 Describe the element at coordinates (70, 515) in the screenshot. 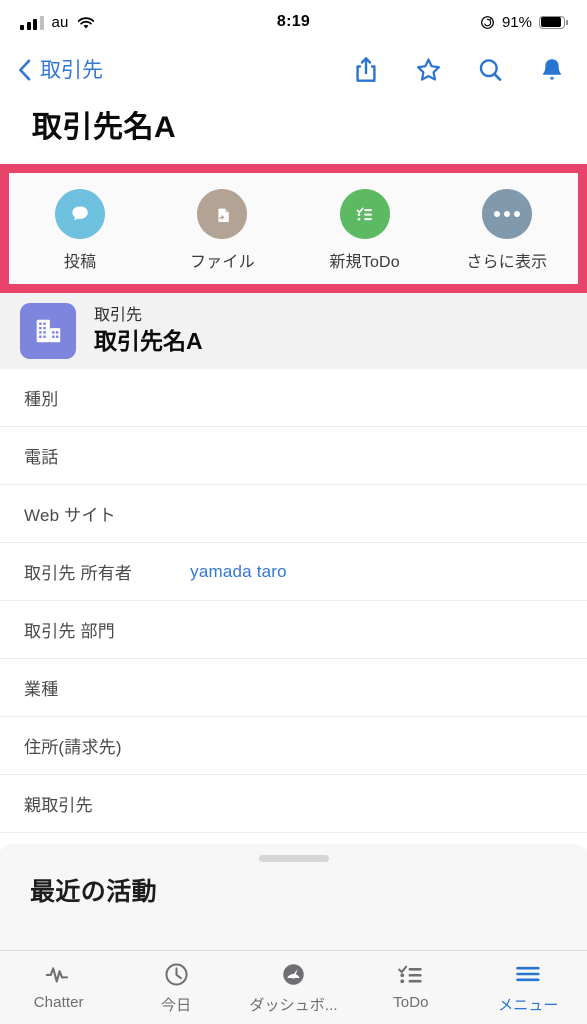

I see `field-label: Web サイト` at that location.